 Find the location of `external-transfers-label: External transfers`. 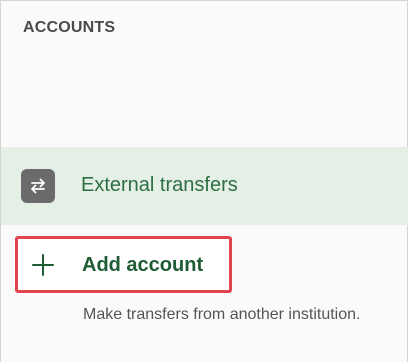

external-transfers-label: External transfers is located at coordinates (159, 185).